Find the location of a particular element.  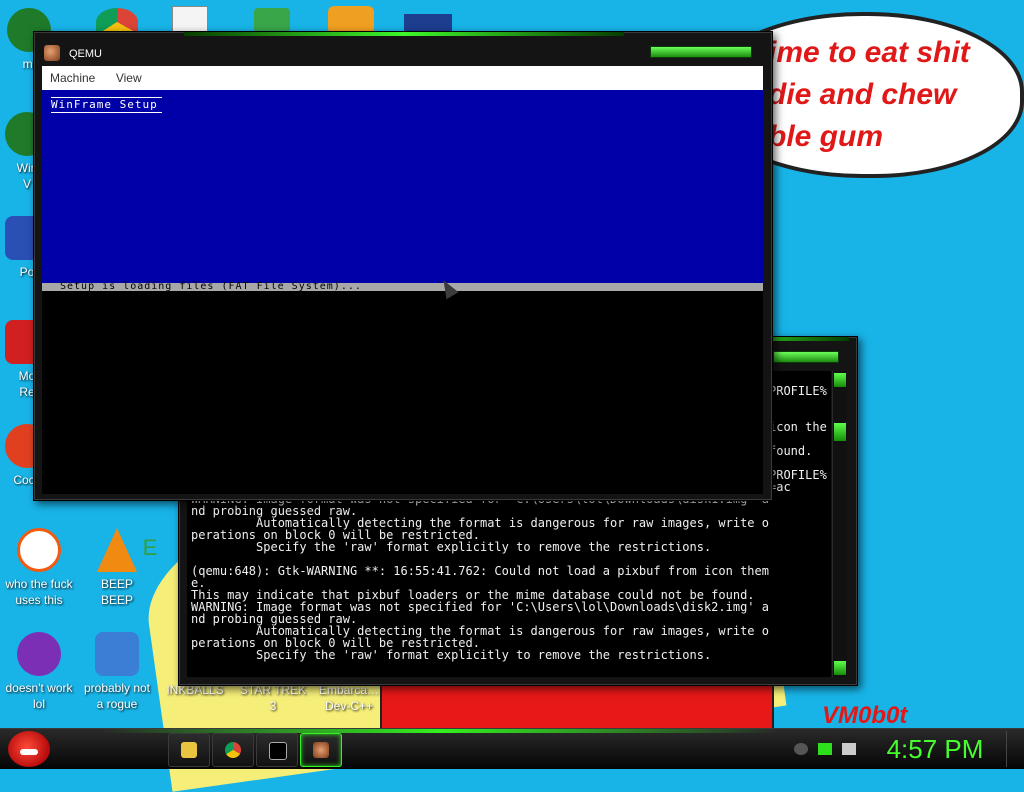

desktop-icon-dev-cpp: Embarca… Dev-C++ is located at coordinates (349, 698).